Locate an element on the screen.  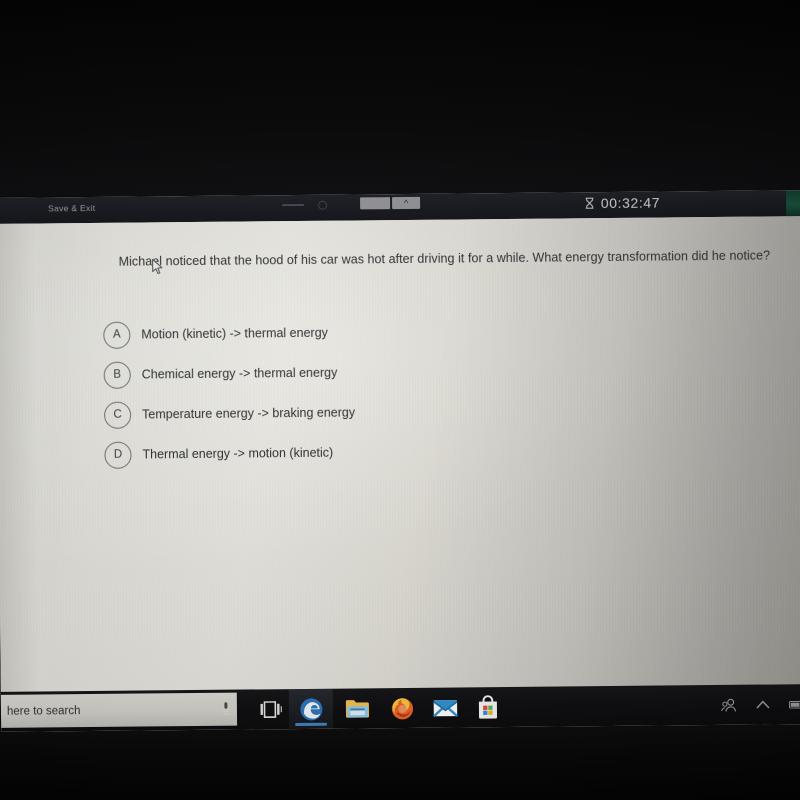
chevron-up-icon is located at coordinates (763, 704).